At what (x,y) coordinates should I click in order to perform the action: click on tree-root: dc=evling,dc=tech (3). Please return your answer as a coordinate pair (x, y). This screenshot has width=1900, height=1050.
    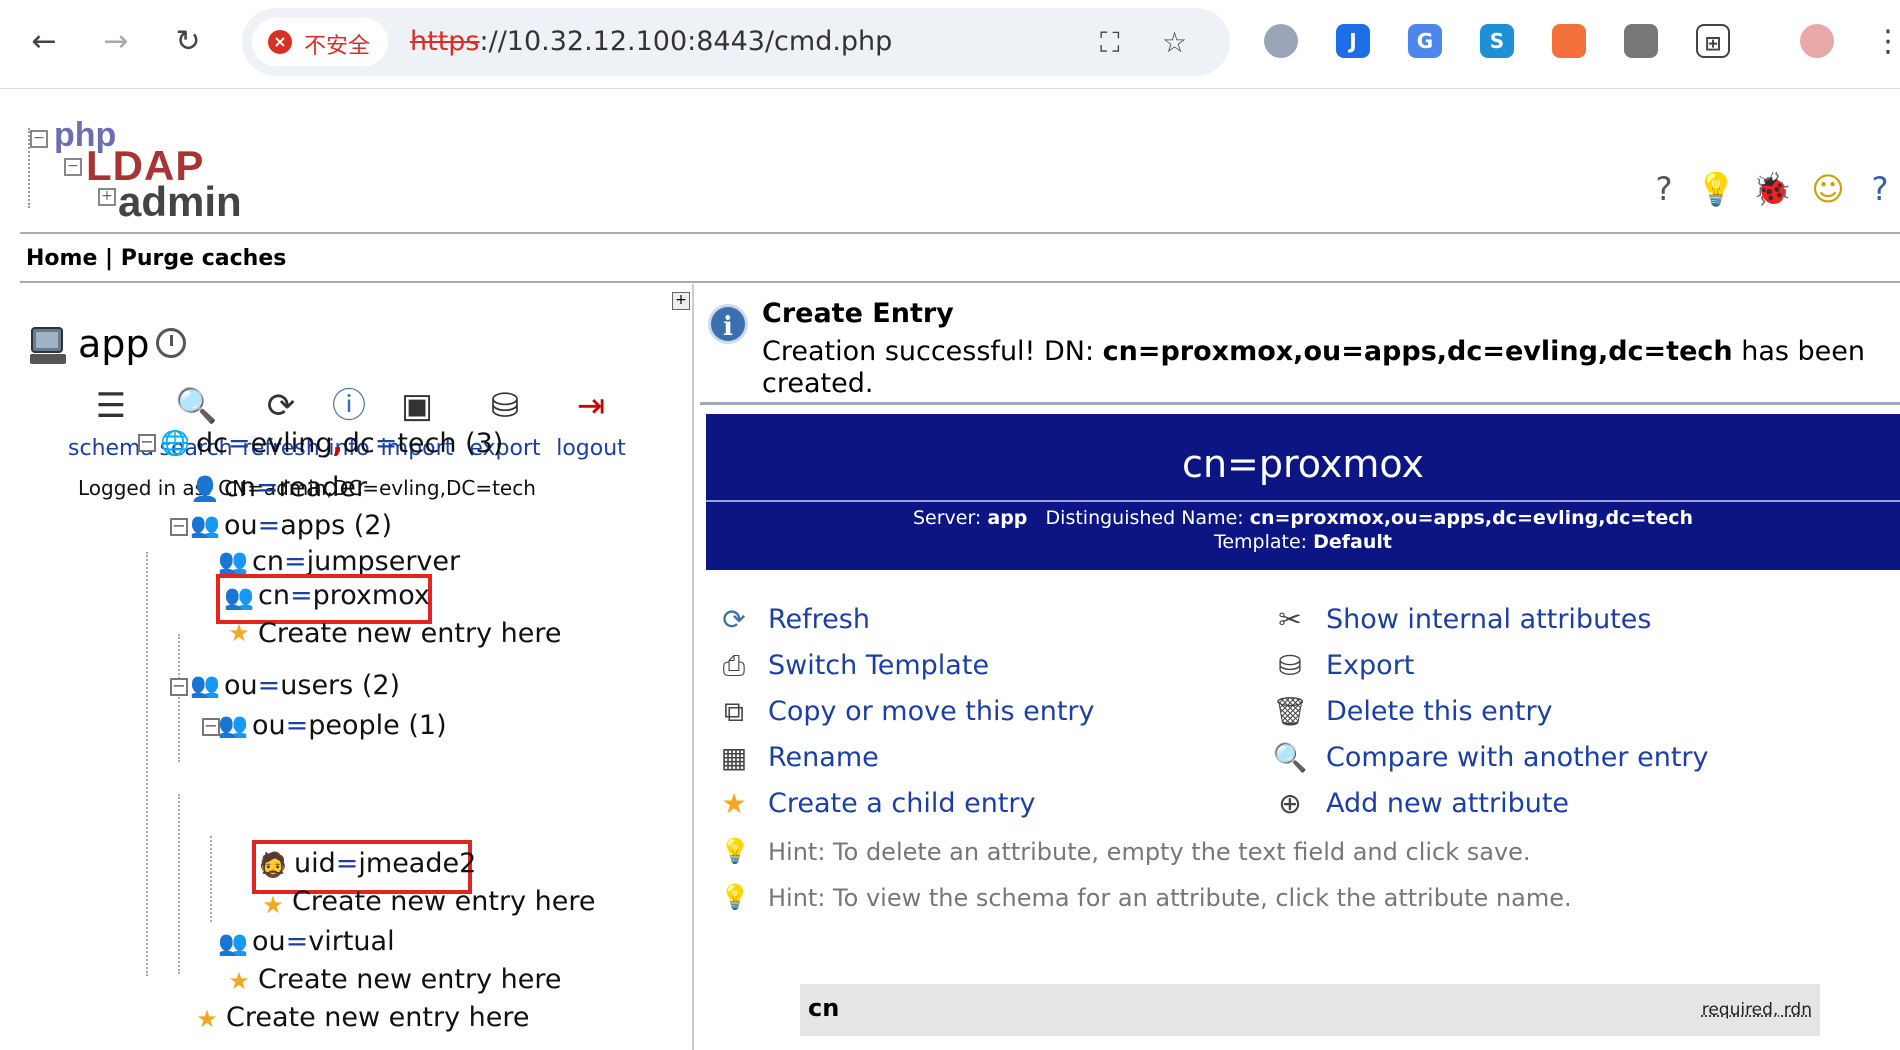
    Looking at the image, I should click on (349, 443).